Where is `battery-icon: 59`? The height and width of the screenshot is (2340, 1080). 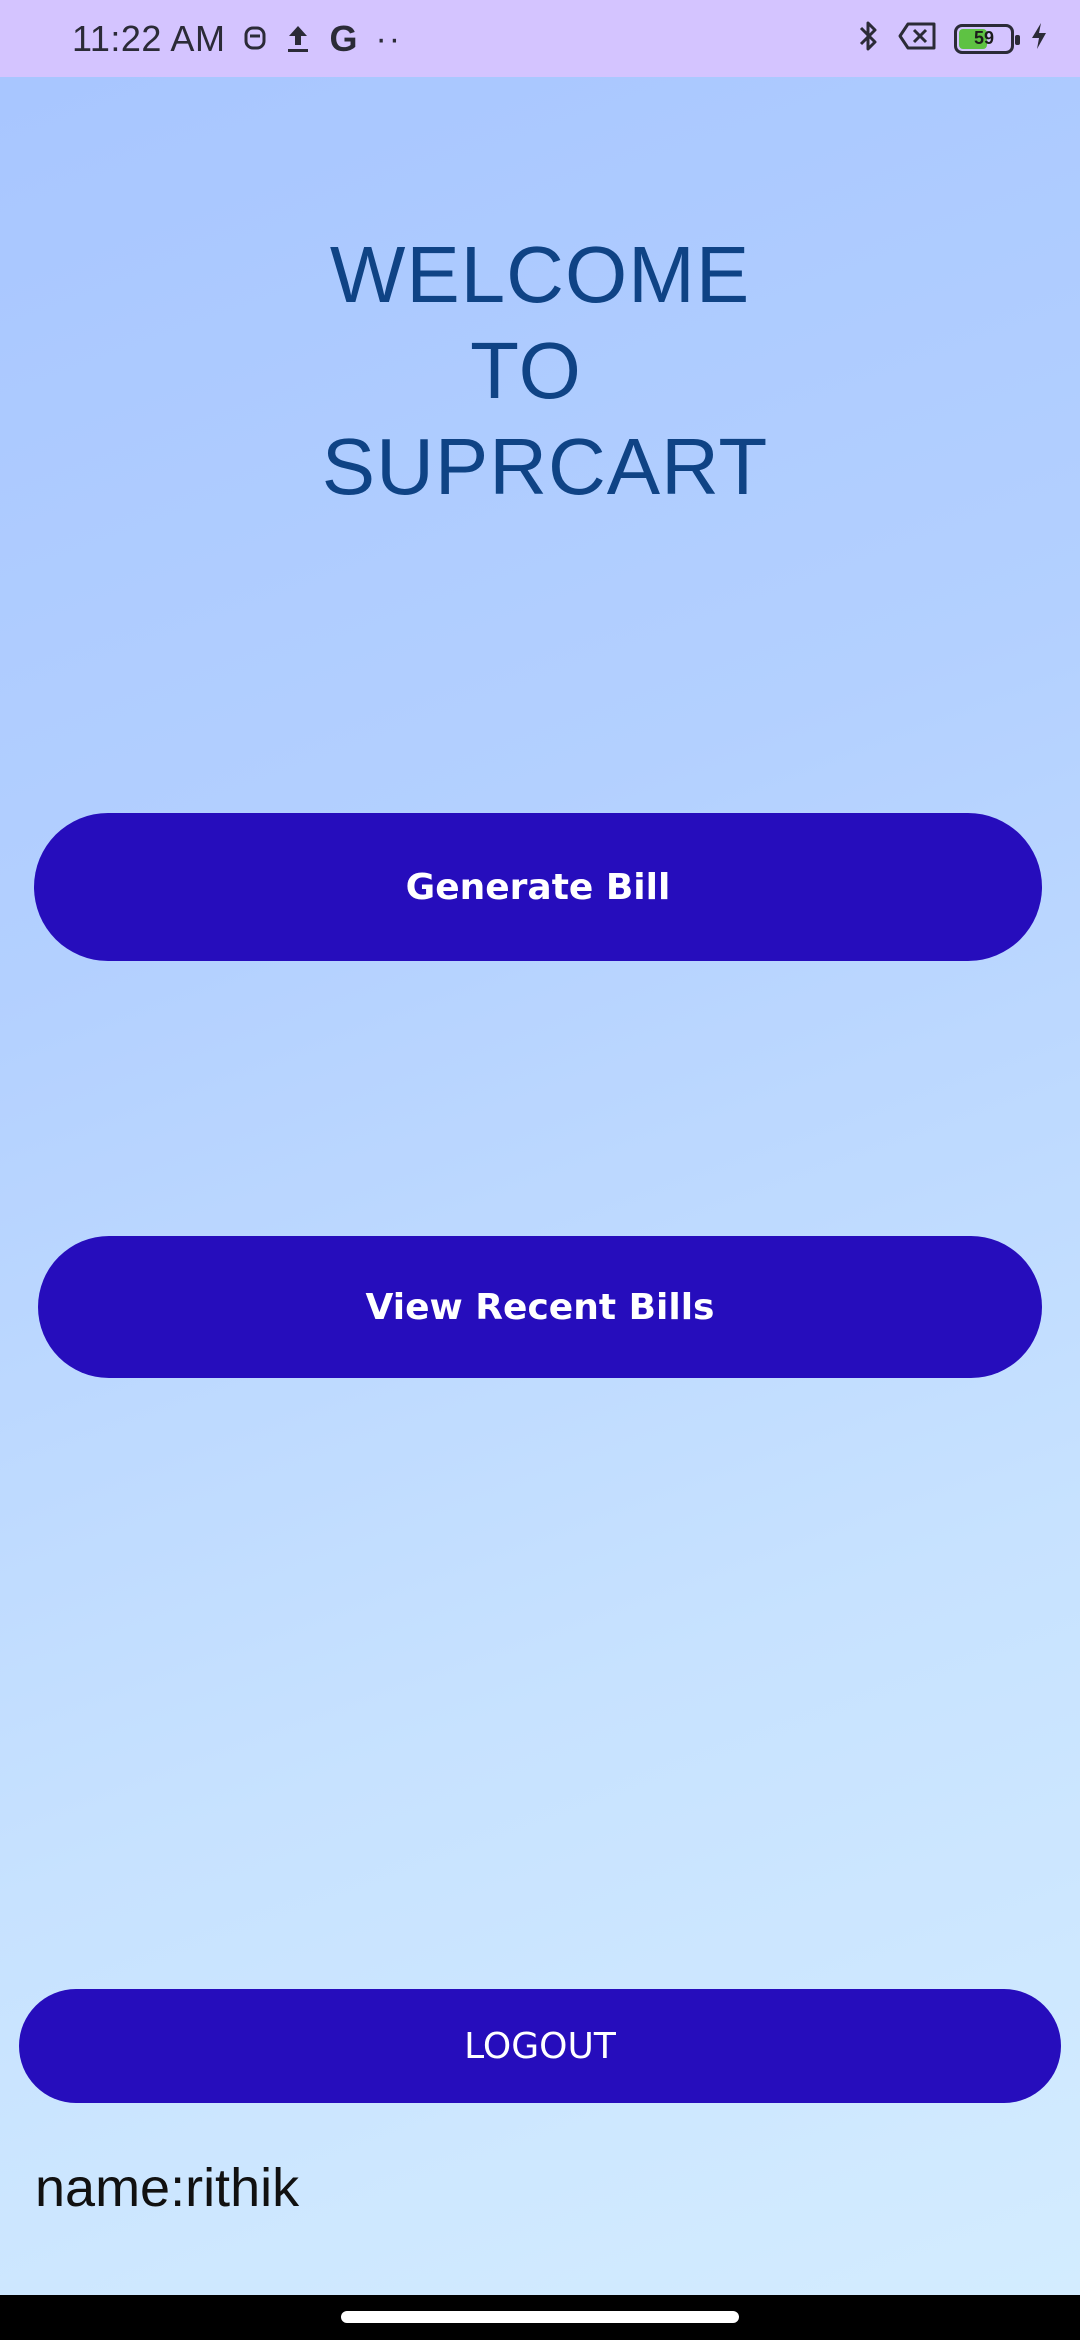
battery-icon: 59 is located at coordinates (987, 38).